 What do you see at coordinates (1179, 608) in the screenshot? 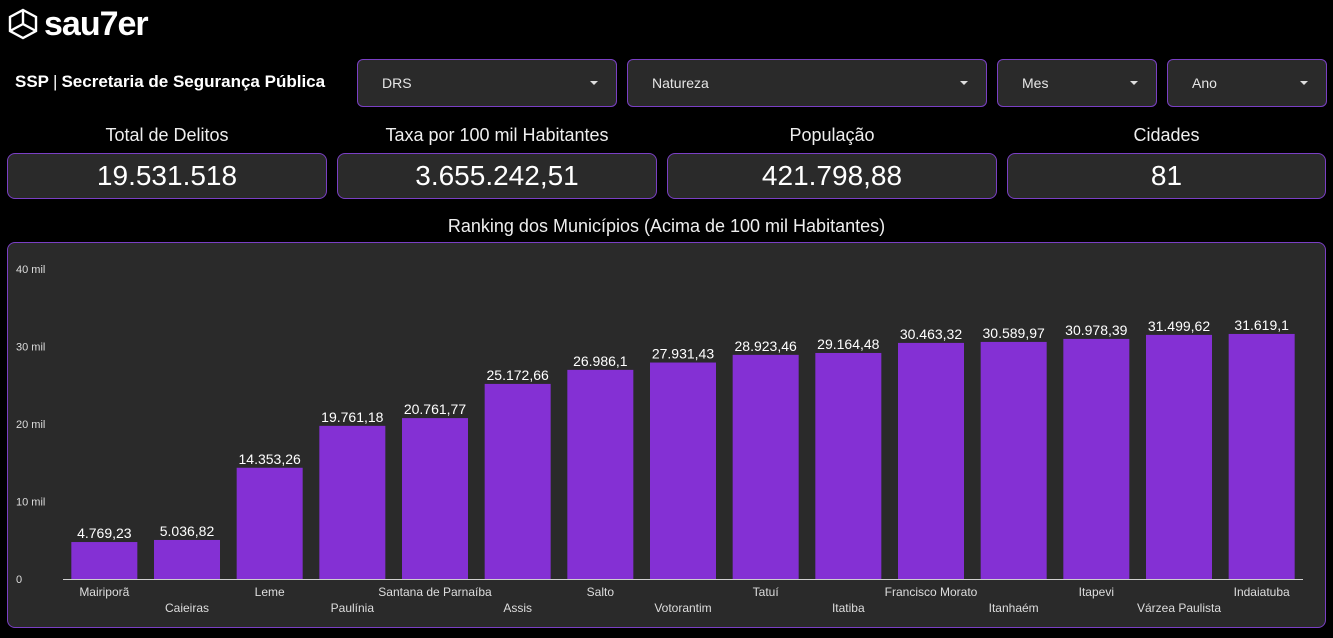
I see `x-tick-label: Várzea Paulista` at bounding box center [1179, 608].